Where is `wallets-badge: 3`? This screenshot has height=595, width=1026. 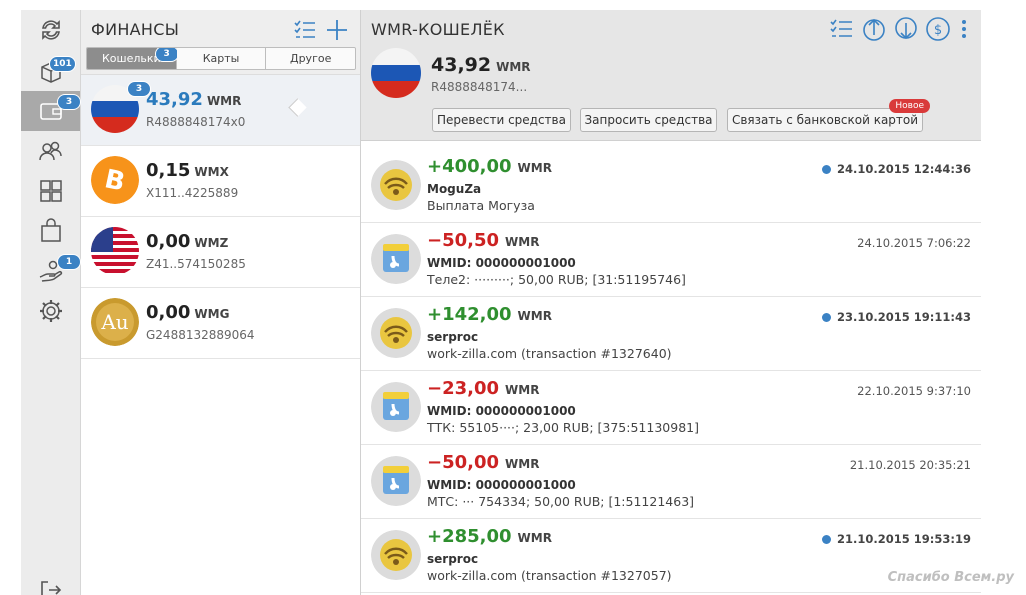 wallets-badge: 3 is located at coordinates (69, 102).